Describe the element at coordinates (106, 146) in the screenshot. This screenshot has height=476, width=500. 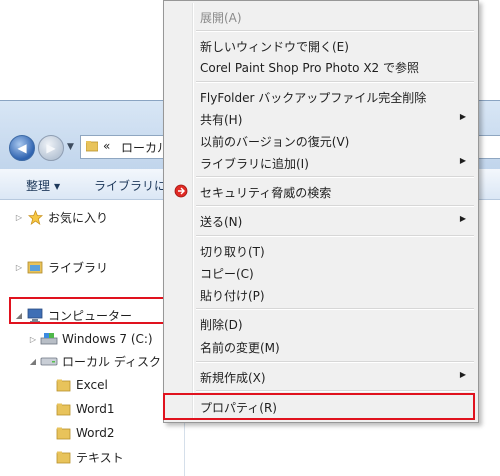
I see `breadcrumb-overflow-icon: «` at that location.